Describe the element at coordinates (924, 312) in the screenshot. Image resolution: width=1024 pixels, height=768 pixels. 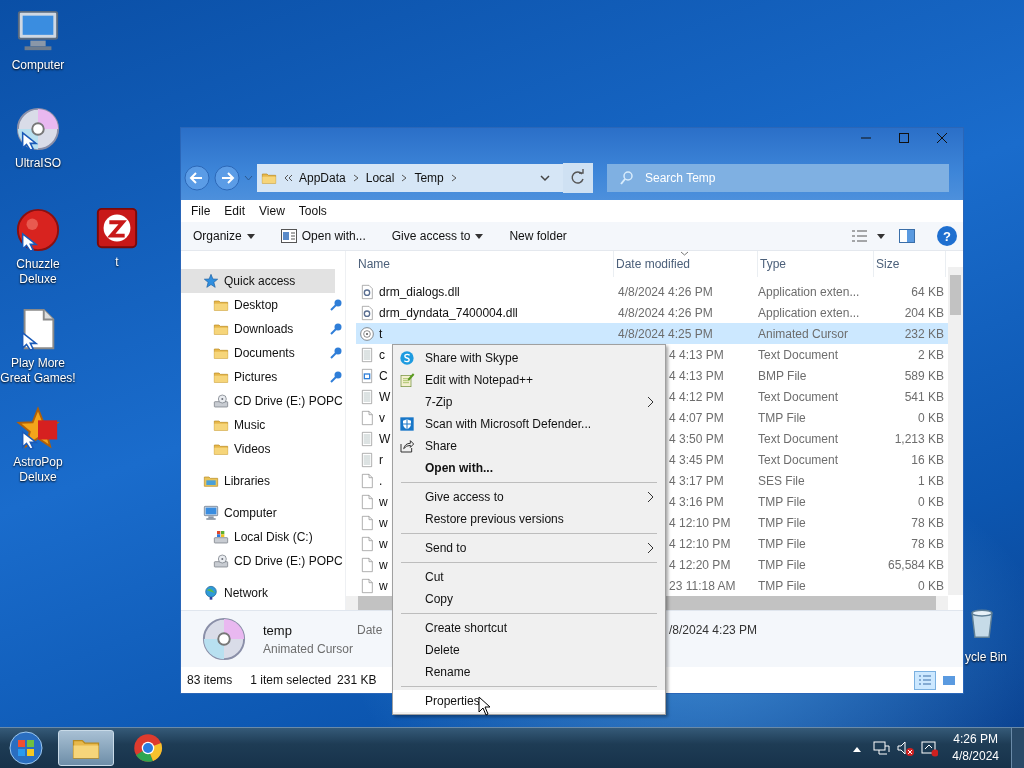
I see `size-text: 204 KB` at that location.